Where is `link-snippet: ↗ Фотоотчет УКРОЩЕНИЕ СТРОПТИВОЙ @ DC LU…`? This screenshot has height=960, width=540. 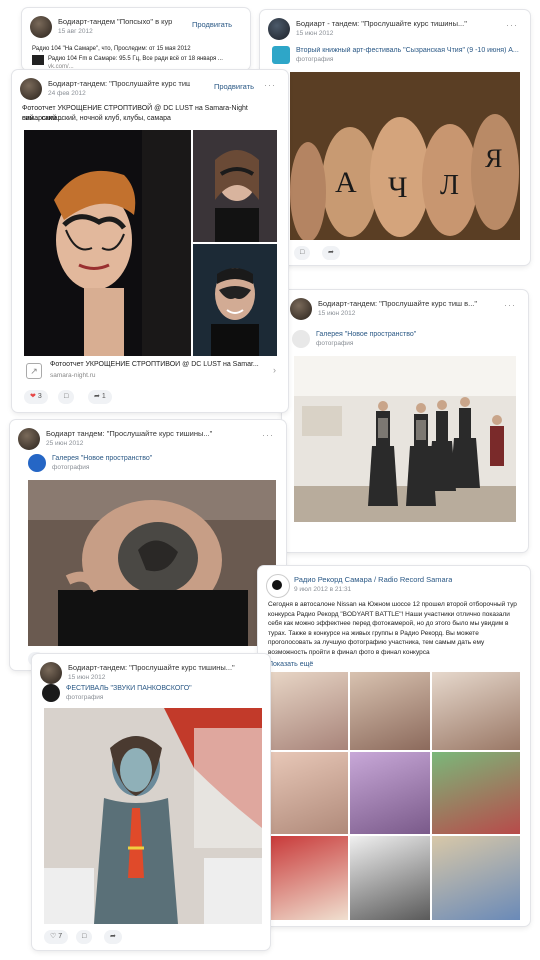
link-snippet: ↗ Фотоотчет УКРОЩЕНИЕ СТРОПТИВОЙ @ DC LU… is located at coordinates (150, 372).